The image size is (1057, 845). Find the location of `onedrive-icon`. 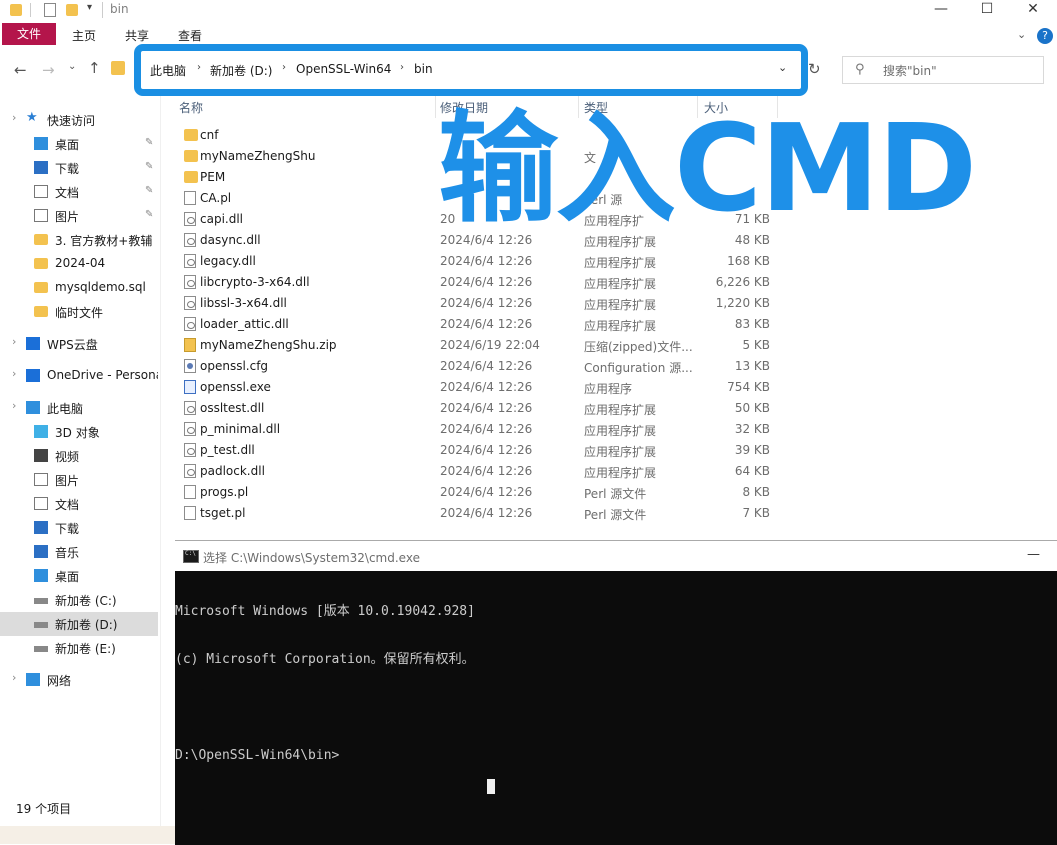

onedrive-icon is located at coordinates (33, 375).